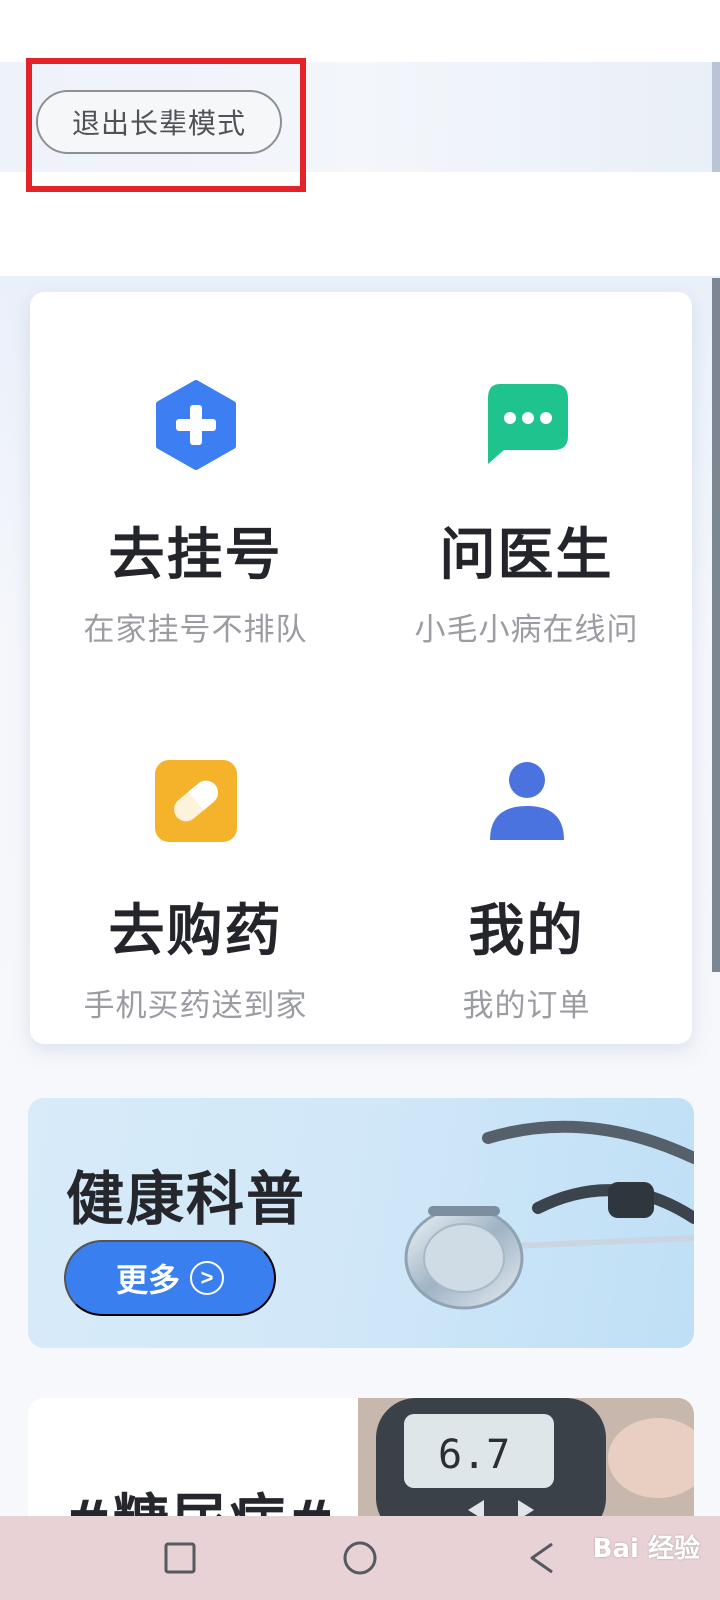  I want to click on menu-item-register: 去挂号 在家挂号不排队, so click(195, 480).